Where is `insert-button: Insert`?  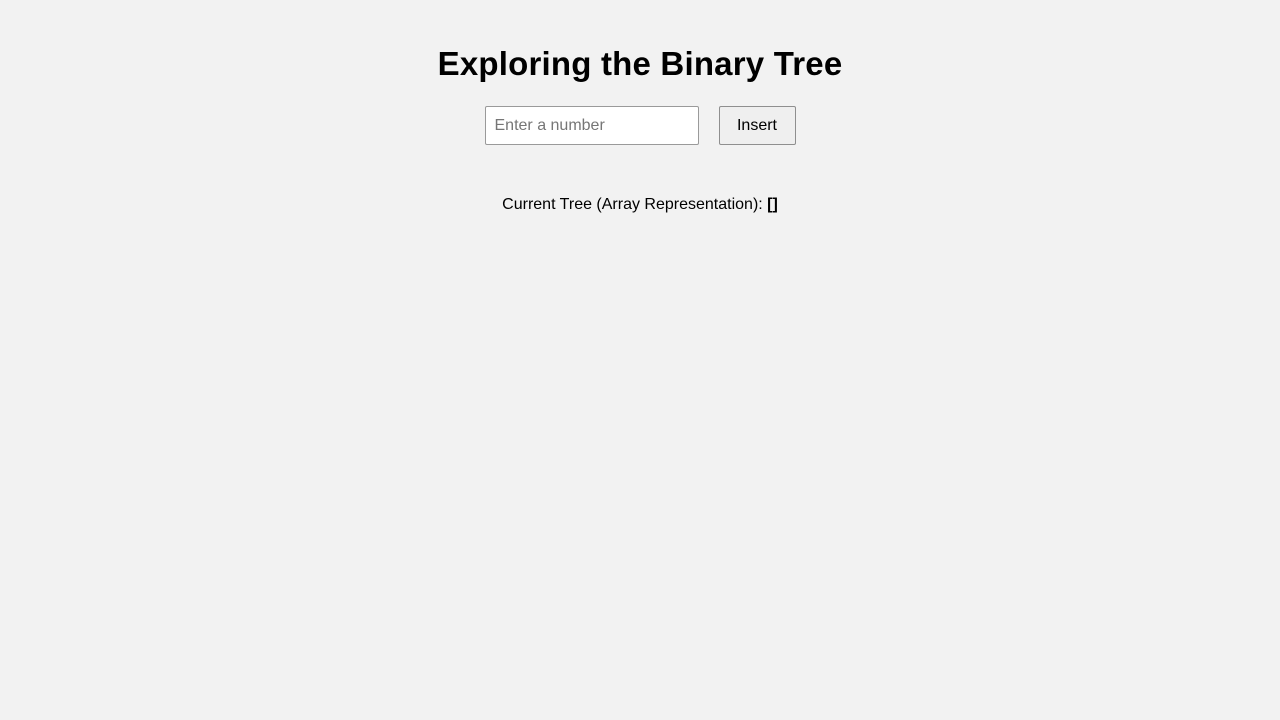
insert-button: Insert is located at coordinates (757, 125).